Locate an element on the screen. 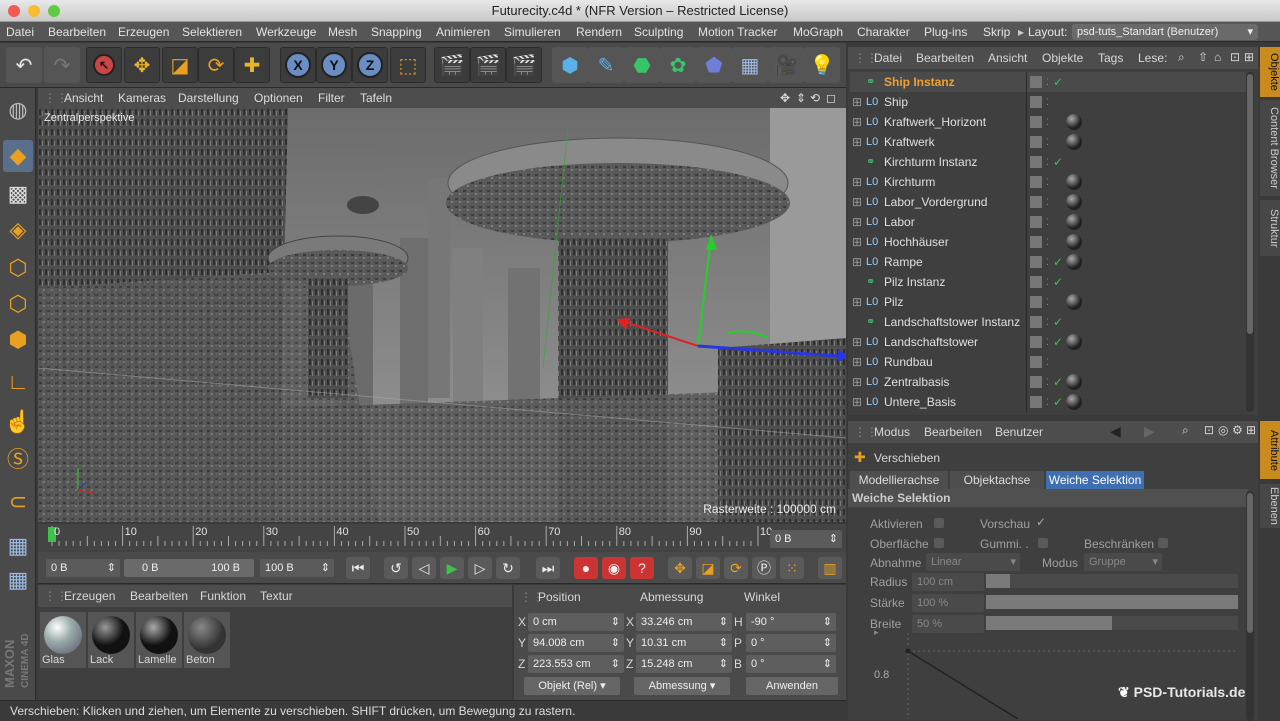 This screenshot has width=1280, height=721. menu-selektieren: Selektieren is located at coordinates (212, 32).